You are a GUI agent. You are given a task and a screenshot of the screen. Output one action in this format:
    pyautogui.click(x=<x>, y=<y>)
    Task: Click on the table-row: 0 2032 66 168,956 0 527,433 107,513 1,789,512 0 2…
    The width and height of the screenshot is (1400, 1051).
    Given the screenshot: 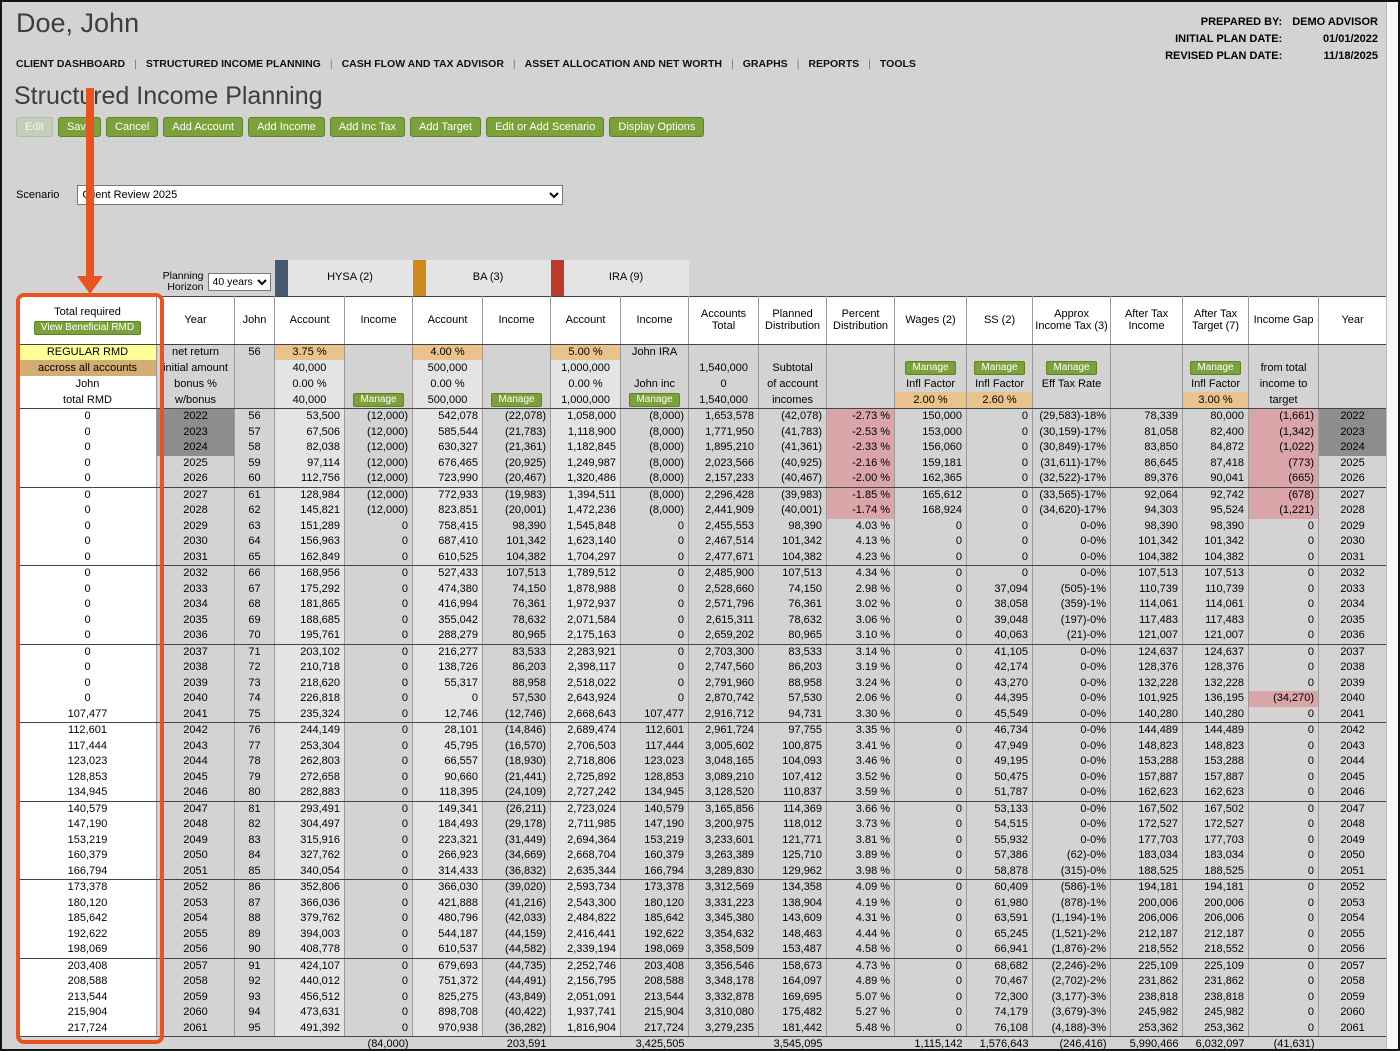 What is the action you would take?
    pyautogui.click(x=703, y=573)
    